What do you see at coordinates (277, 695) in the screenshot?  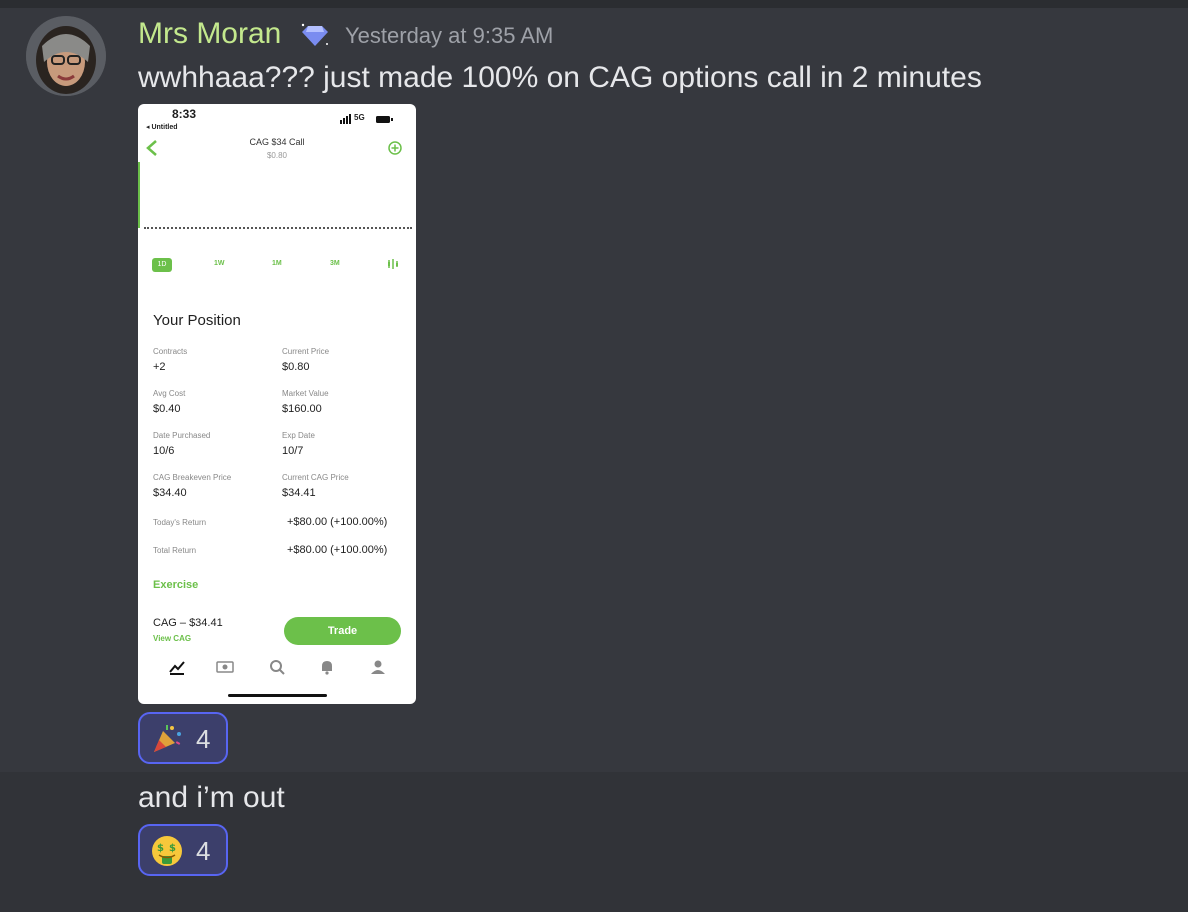 I see `home-indicator` at bounding box center [277, 695].